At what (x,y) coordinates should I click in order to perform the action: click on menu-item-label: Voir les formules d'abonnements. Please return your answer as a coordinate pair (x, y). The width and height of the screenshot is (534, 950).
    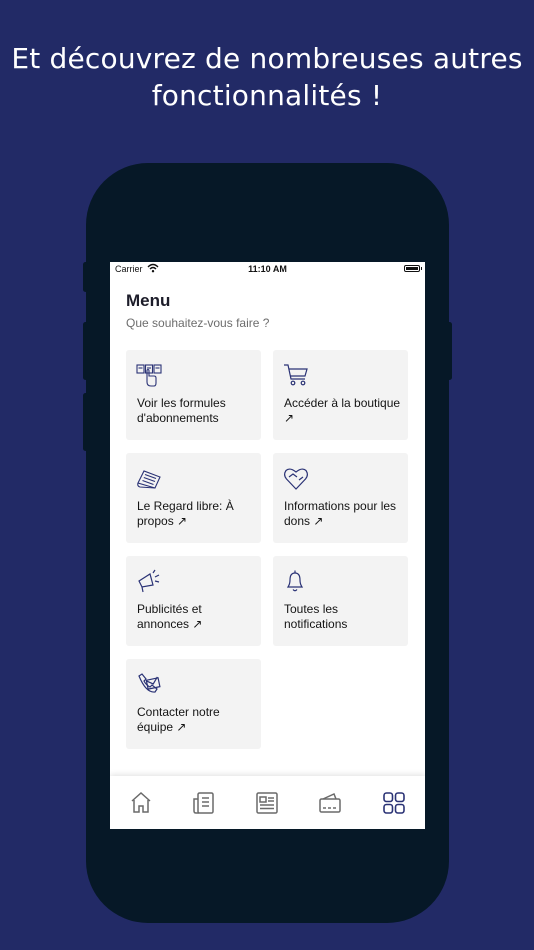
    Looking at the image, I should click on (181, 410).